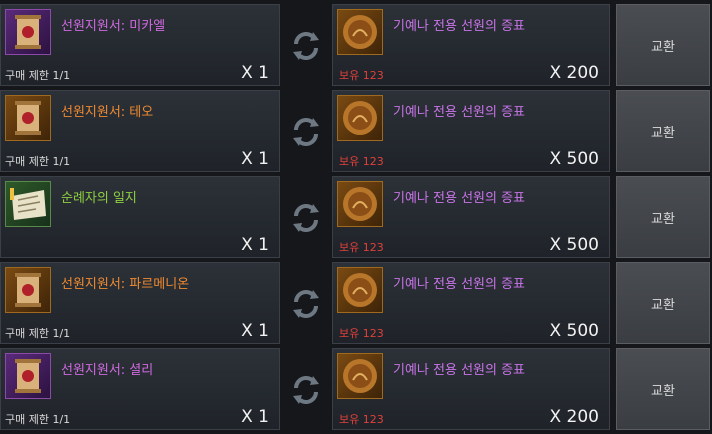  What do you see at coordinates (113, 26) in the screenshot?
I see `item-name: 선원지원서: 미카엘` at bounding box center [113, 26].